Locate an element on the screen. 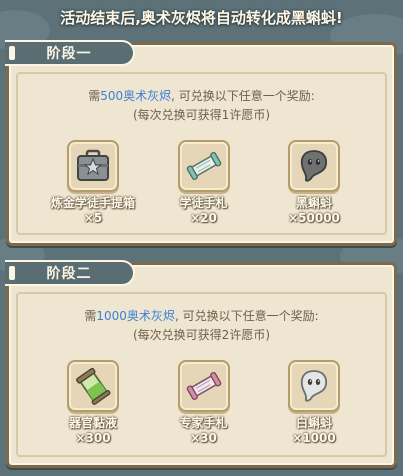  reward-black-tadpole: 黑蝌蚪 ×50000 is located at coordinates (314, 182).